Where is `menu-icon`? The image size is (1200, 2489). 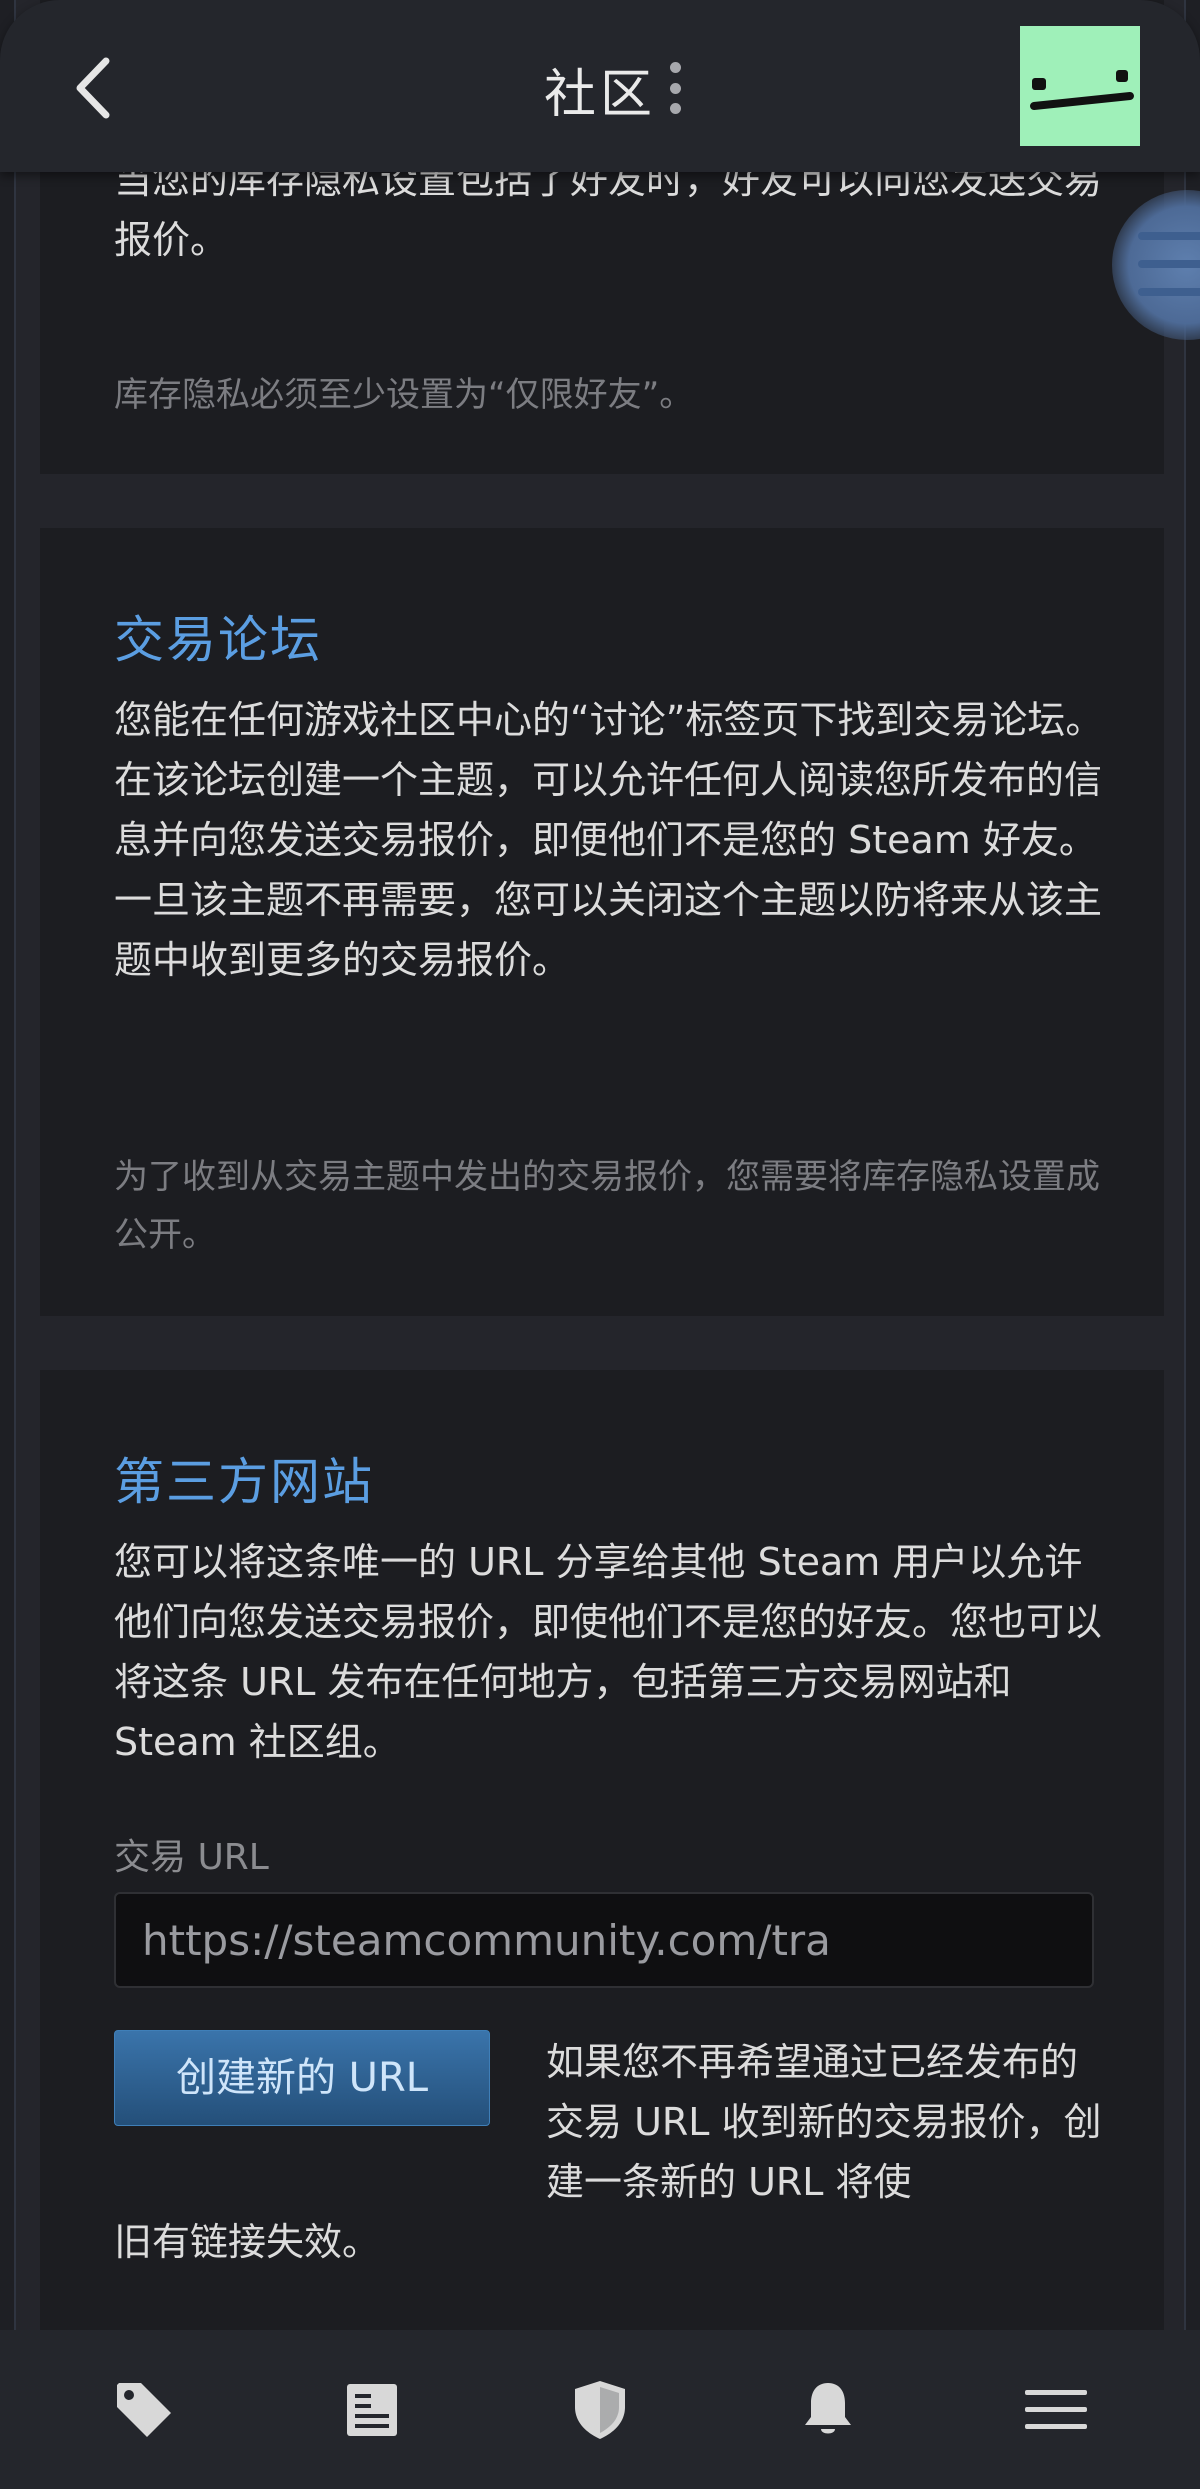 menu-icon is located at coordinates (1056, 2409).